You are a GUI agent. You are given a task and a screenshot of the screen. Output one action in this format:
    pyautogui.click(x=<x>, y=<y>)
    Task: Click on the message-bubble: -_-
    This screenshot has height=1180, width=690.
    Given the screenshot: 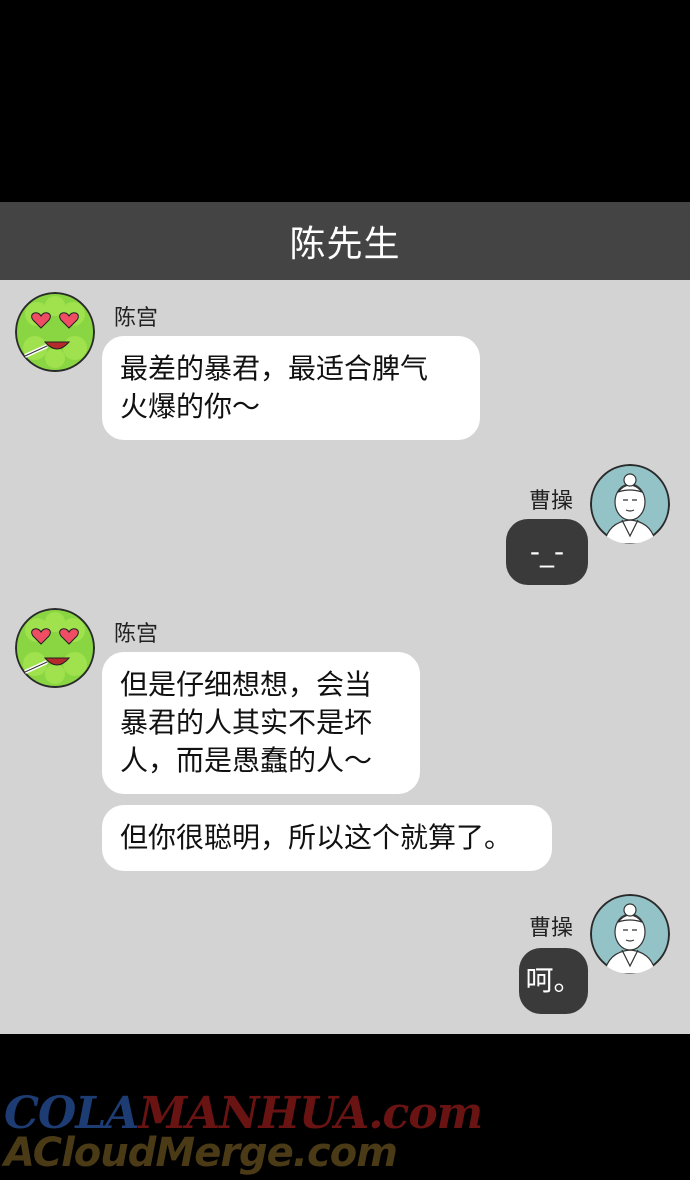 What is the action you would take?
    pyautogui.click(x=547, y=552)
    